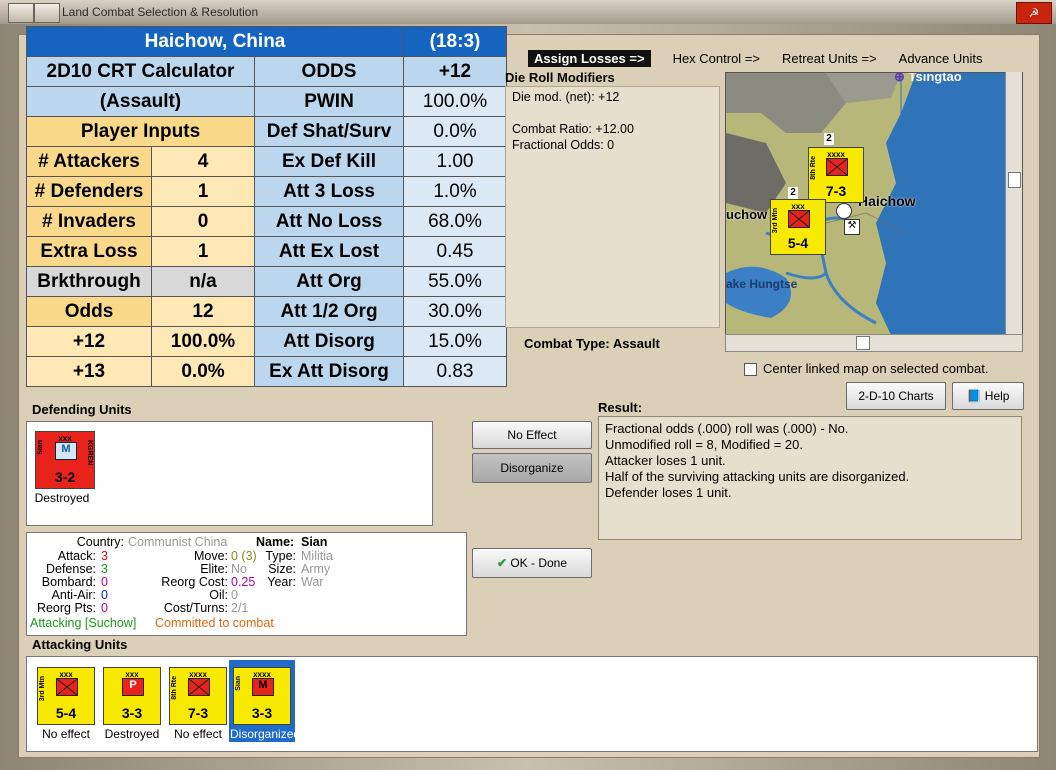  Describe the element at coordinates (215, 41) in the screenshot. I see `crt-location: Haichow, China` at that location.